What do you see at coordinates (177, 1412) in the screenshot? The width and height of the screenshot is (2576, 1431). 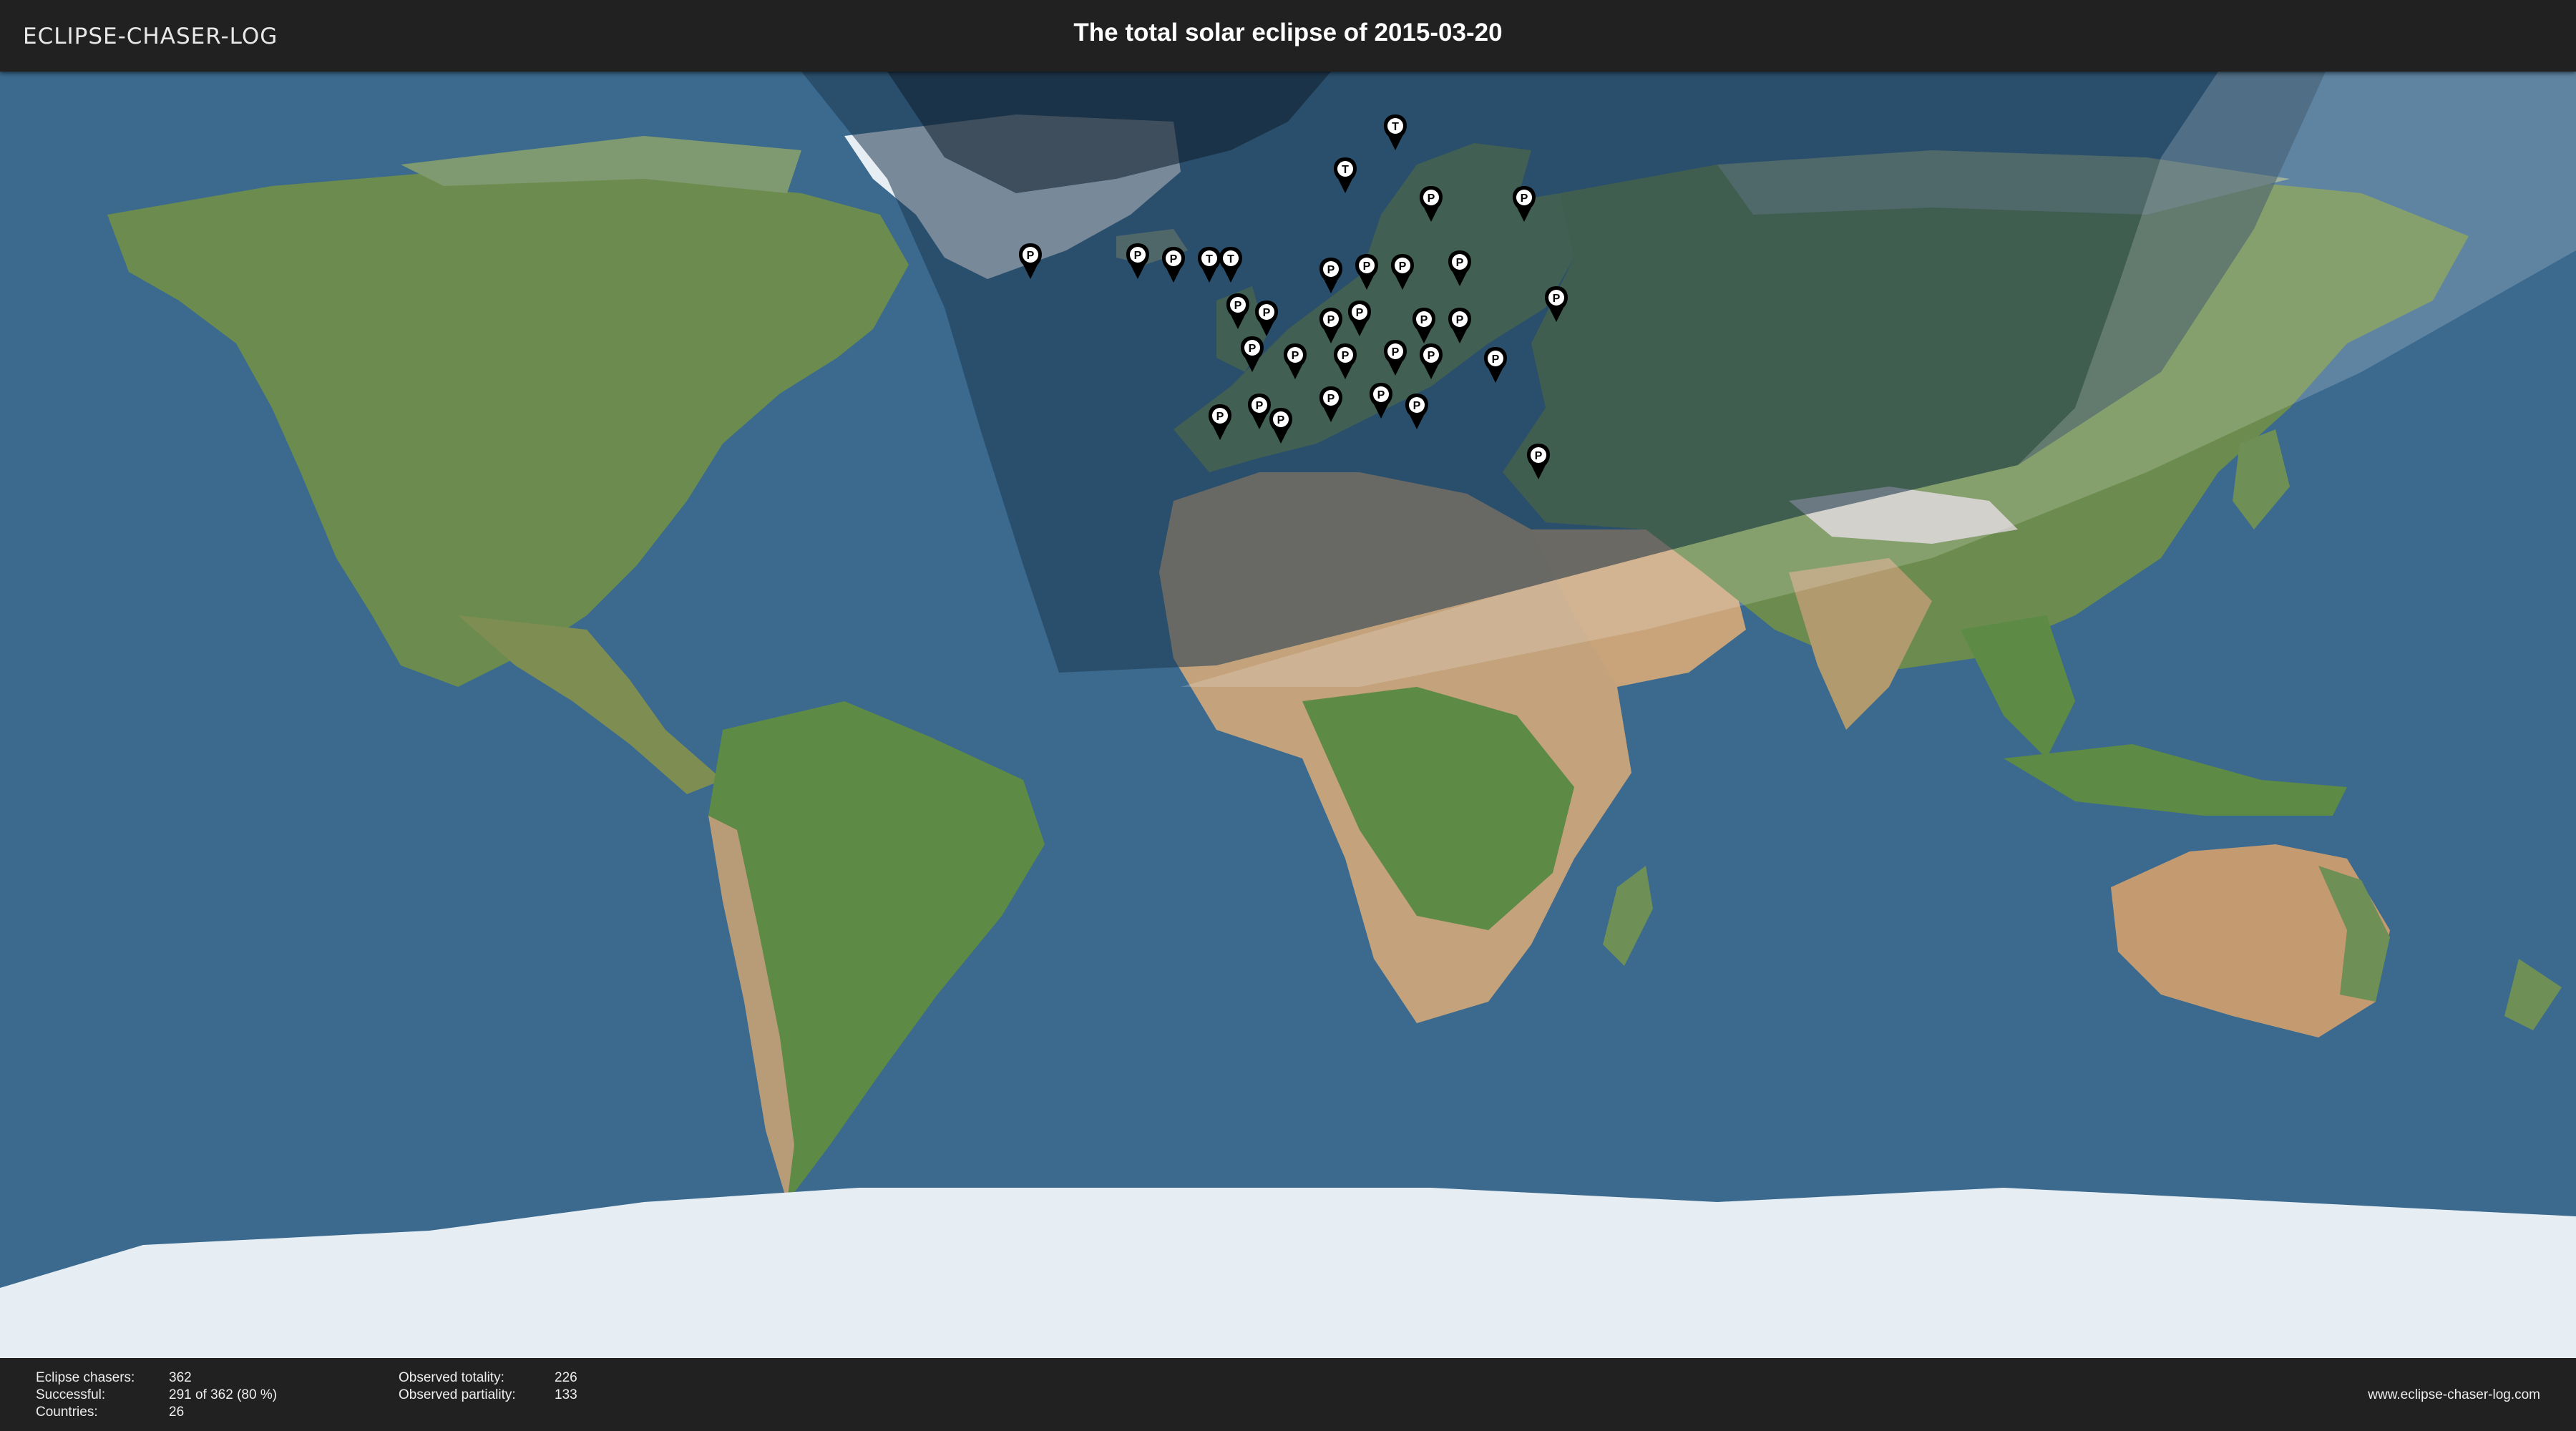 I see `stat-value: 26` at bounding box center [177, 1412].